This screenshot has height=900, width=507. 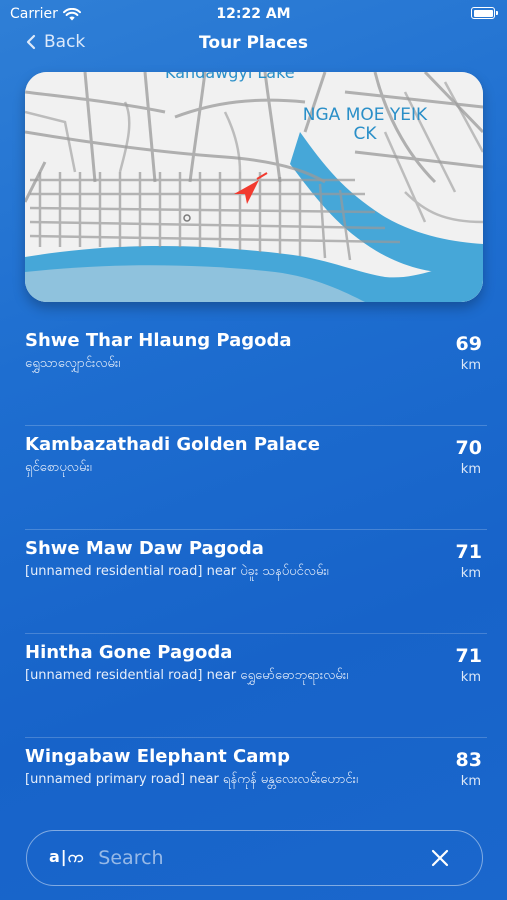 I want to click on place-name: Hintha Gone Pagoda, so click(x=129, y=652).